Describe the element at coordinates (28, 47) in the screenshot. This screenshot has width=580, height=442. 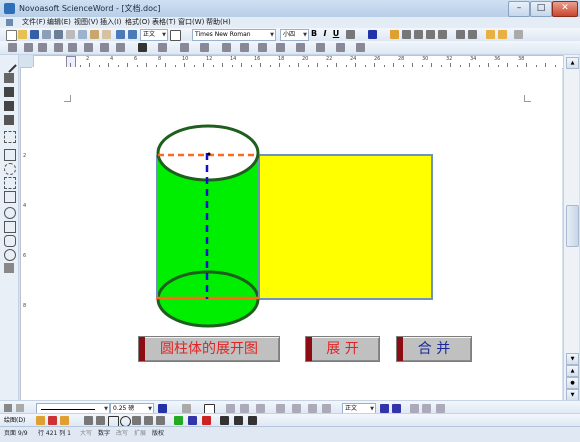
I see `fraction-icon` at that location.